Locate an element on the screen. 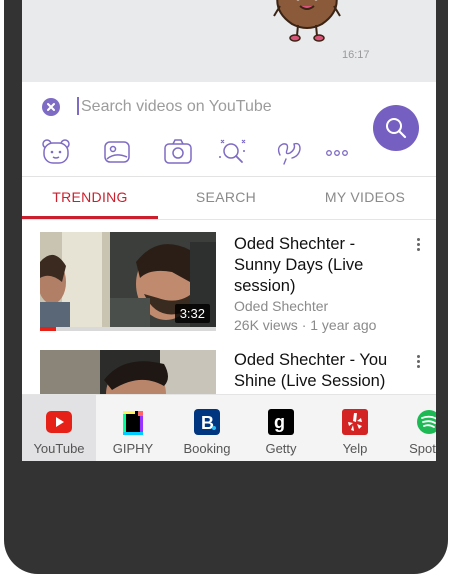 Image resolution: width=452 pixels, height=579 pixels. tab-my-videos: MY VIDEOS is located at coordinates (365, 197).